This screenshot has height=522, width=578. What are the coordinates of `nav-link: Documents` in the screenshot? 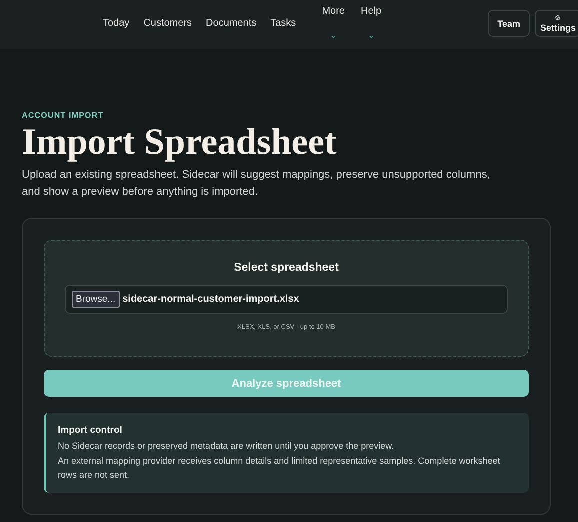 It's located at (231, 28).